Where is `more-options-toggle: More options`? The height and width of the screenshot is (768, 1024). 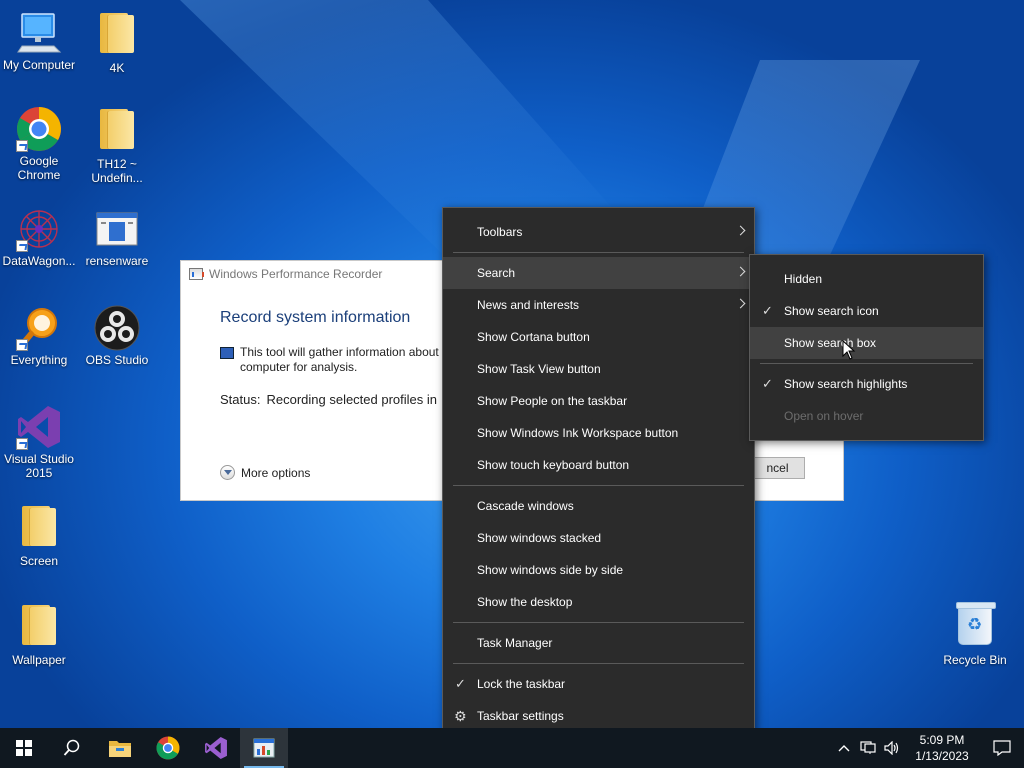
more-options-toggle: More options is located at coordinates (265, 472).